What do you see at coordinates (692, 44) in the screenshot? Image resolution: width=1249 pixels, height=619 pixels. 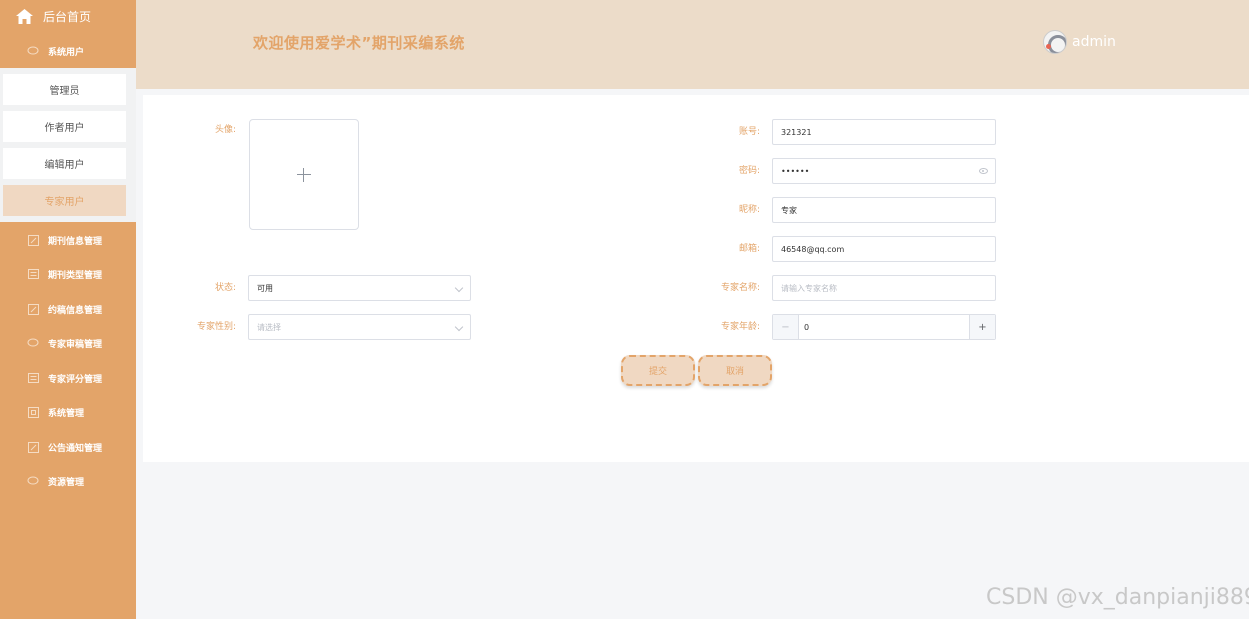 I see `top-header: 欢迎使用爱学术”期刊采编系统 admin` at bounding box center [692, 44].